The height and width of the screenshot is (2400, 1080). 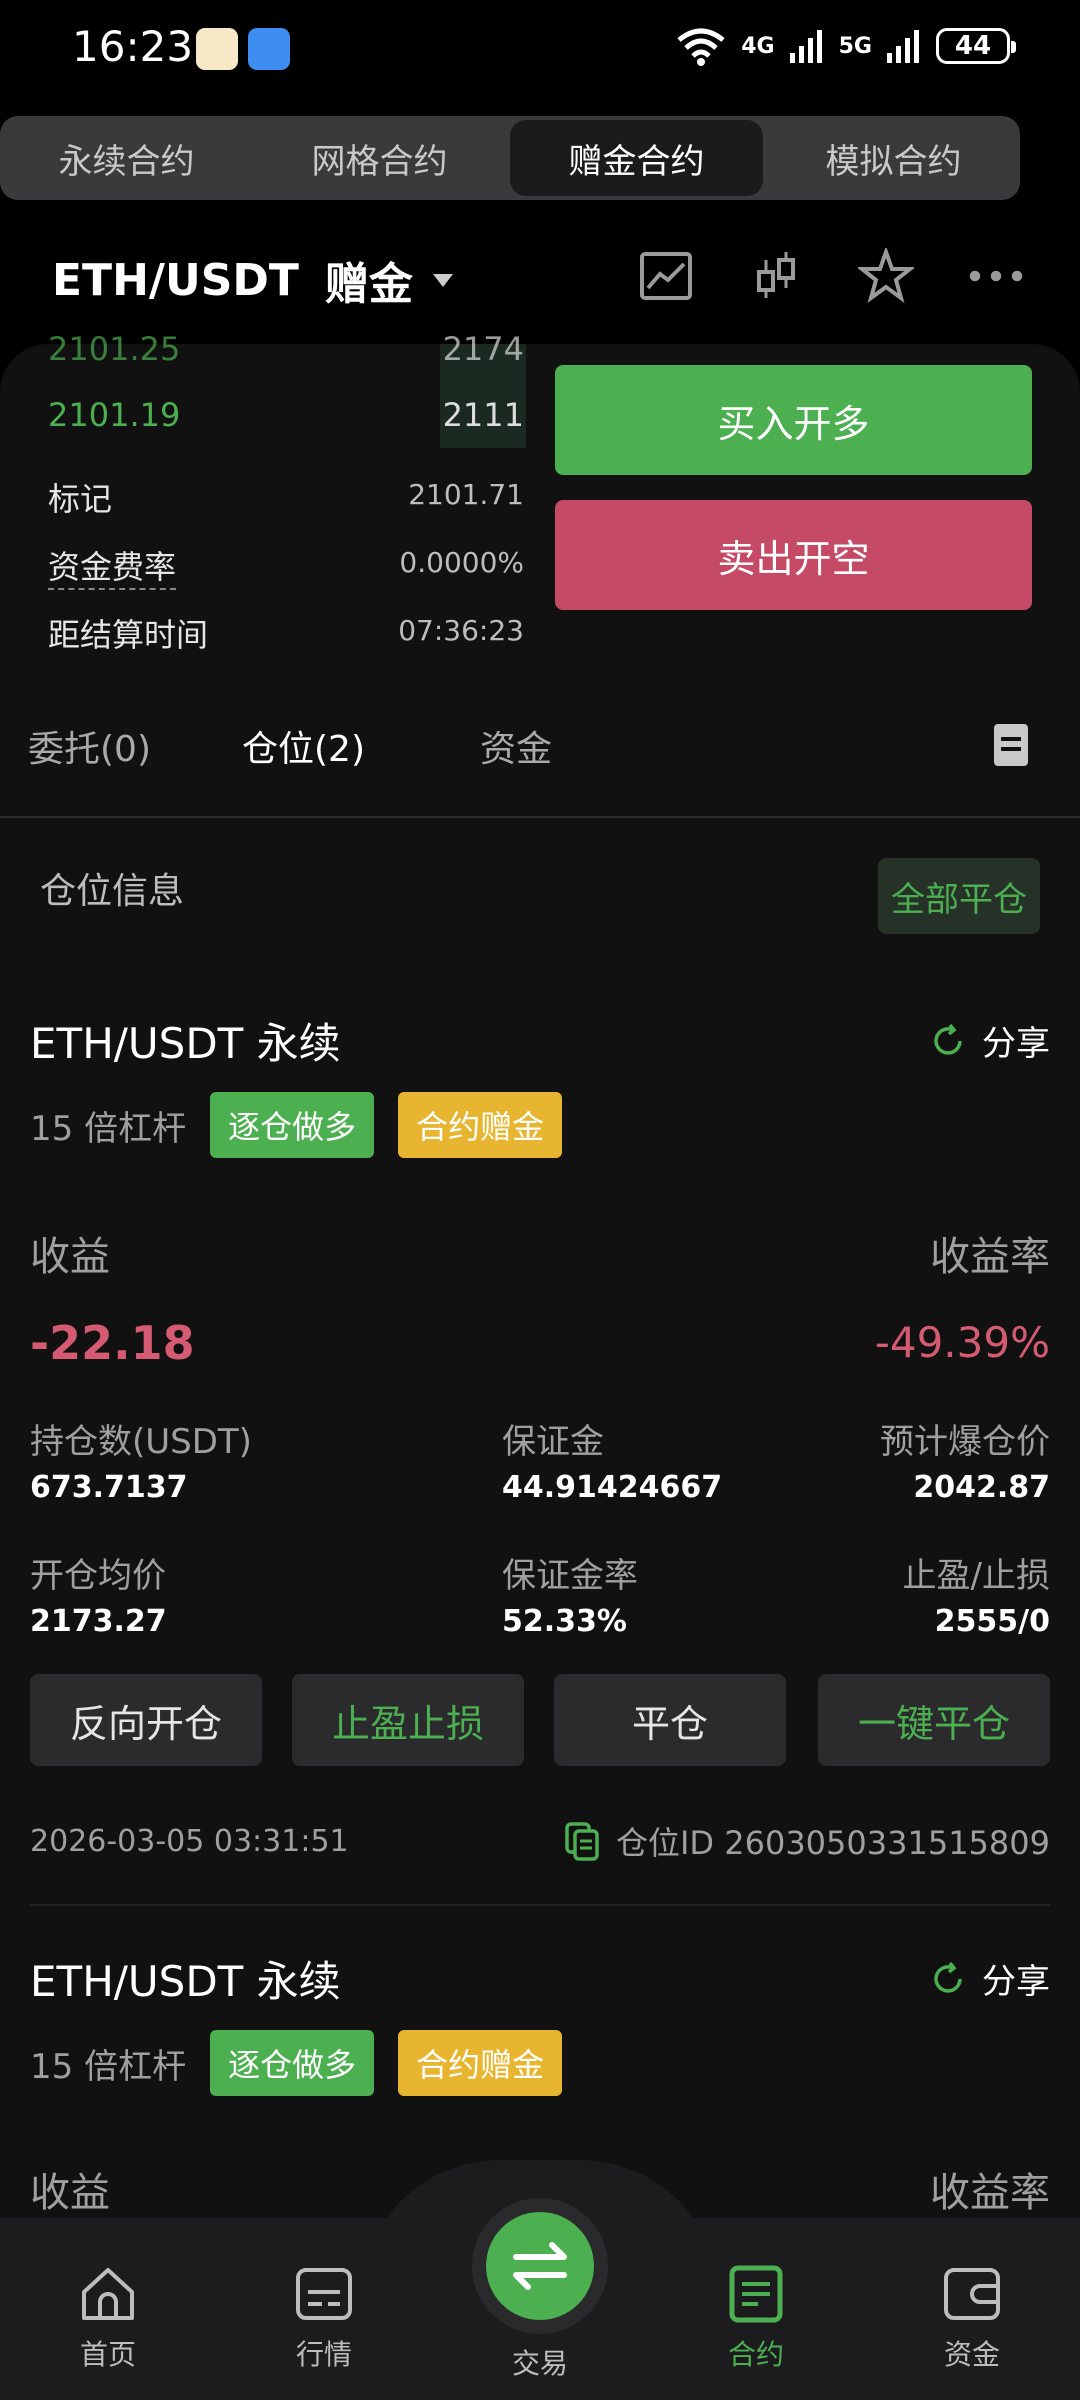 I want to click on market-icon, so click(x=324, y=2294).